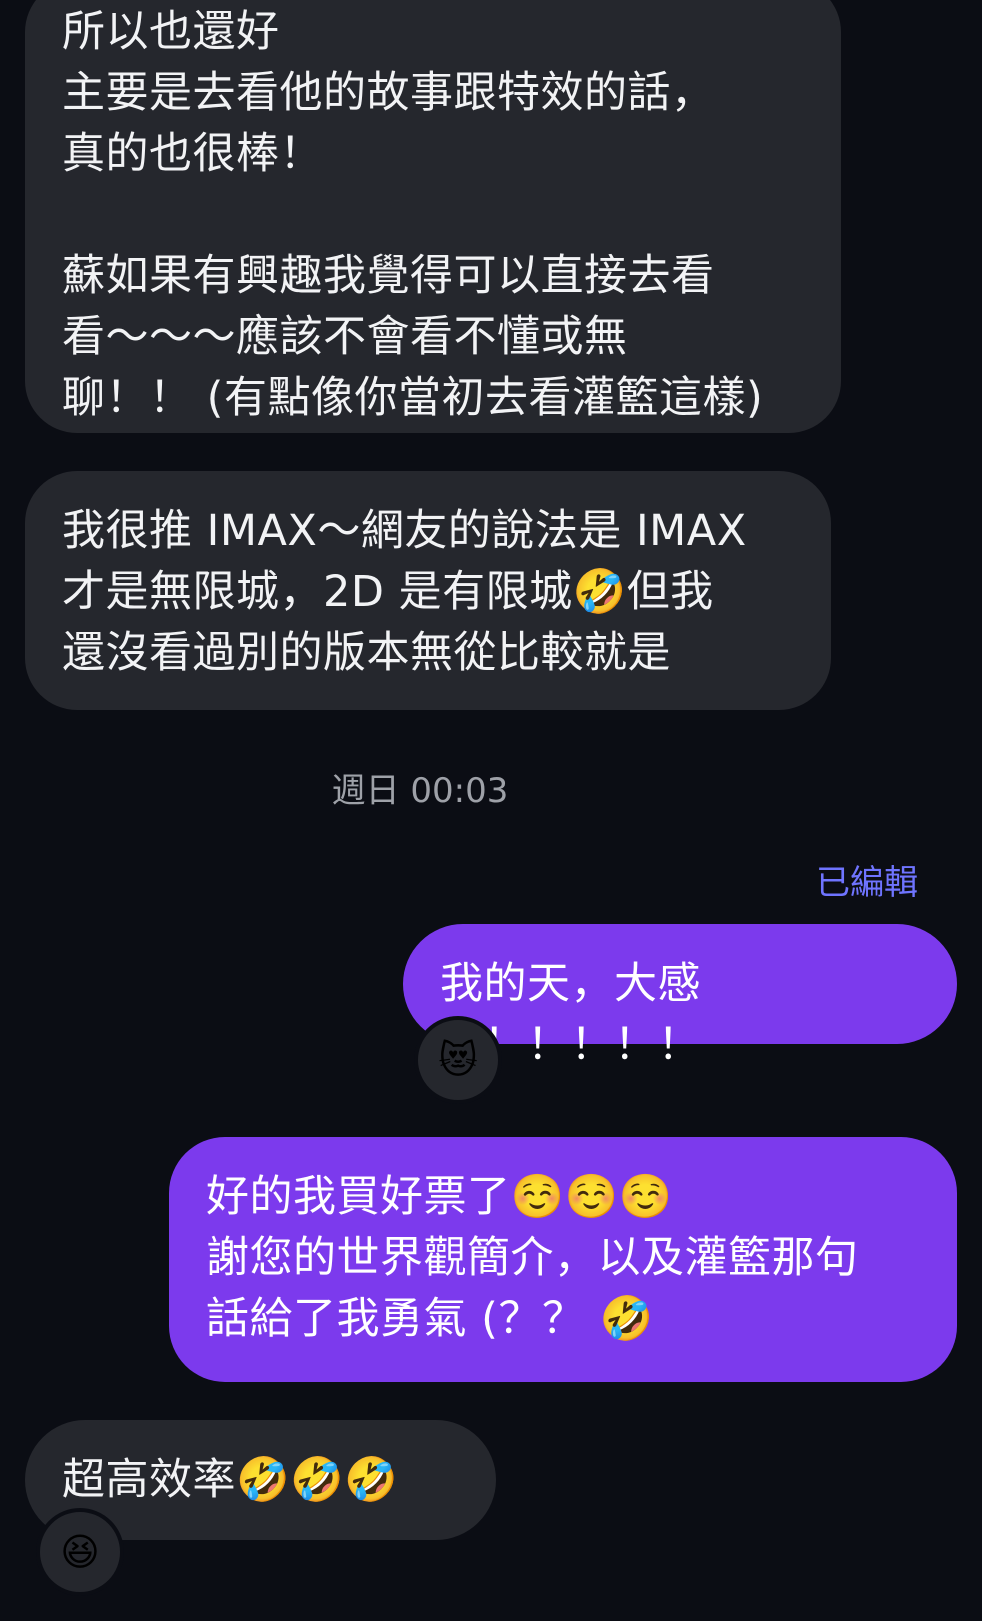 This screenshot has height=1621, width=982. What do you see at coordinates (420, 791) in the screenshot?
I see `message-timestamp: 週日 00:03` at bounding box center [420, 791].